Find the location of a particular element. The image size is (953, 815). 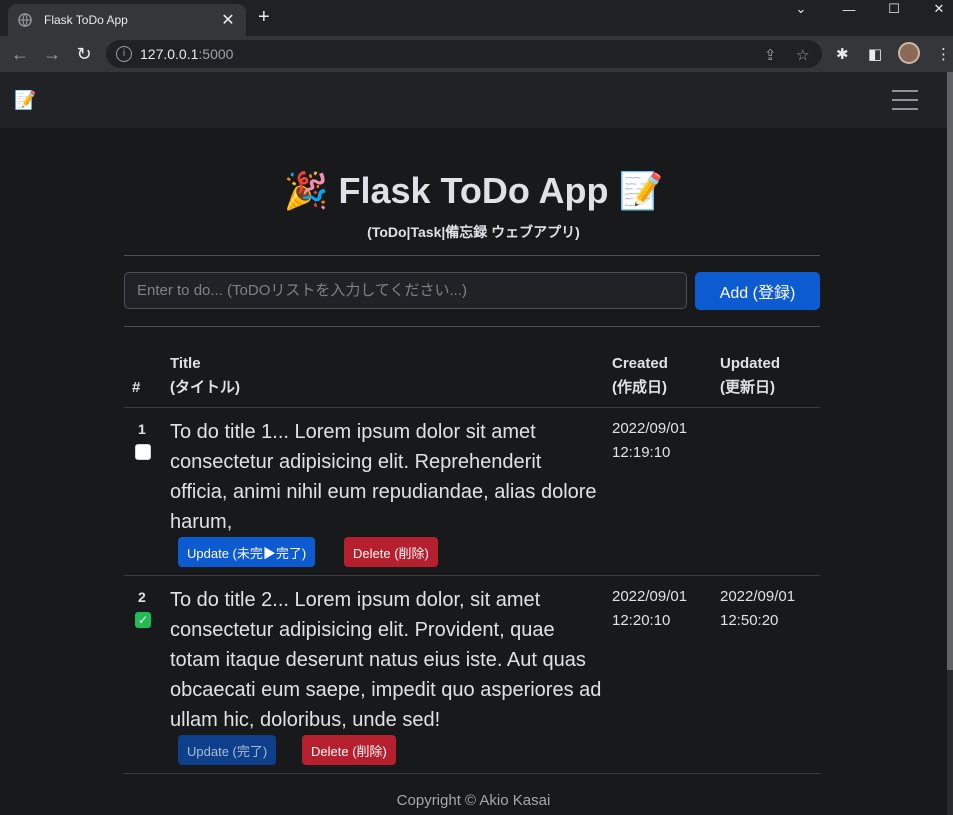

party-popper-icon: 🎉 is located at coordinates (306, 190).